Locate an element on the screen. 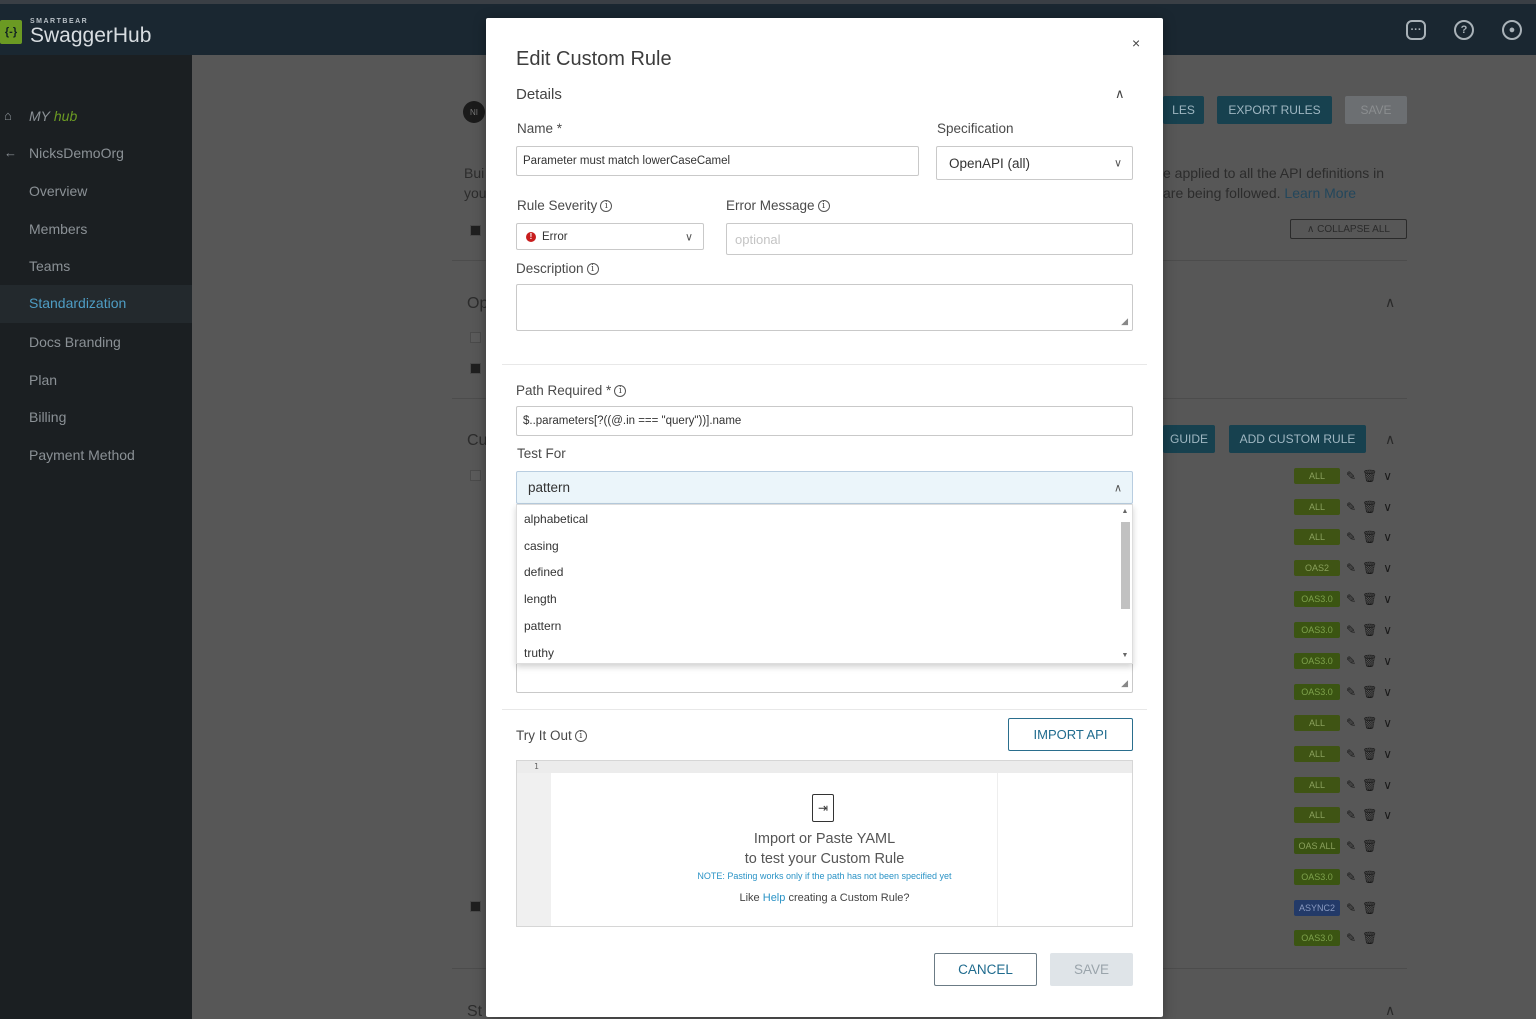  save-button-bg: SAVE is located at coordinates (1376, 110).